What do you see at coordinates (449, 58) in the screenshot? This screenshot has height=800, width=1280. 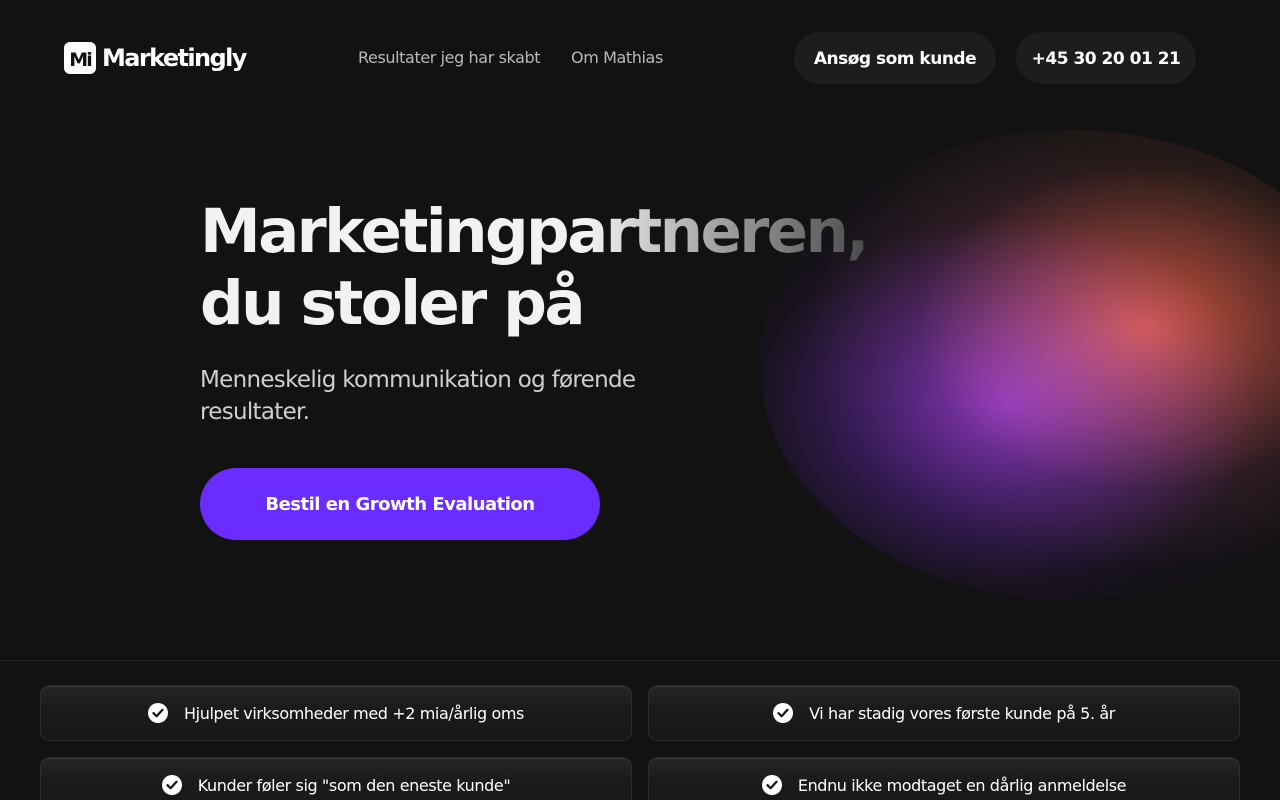 I see `nav-link-results: Resultater jeg har skabt` at bounding box center [449, 58].